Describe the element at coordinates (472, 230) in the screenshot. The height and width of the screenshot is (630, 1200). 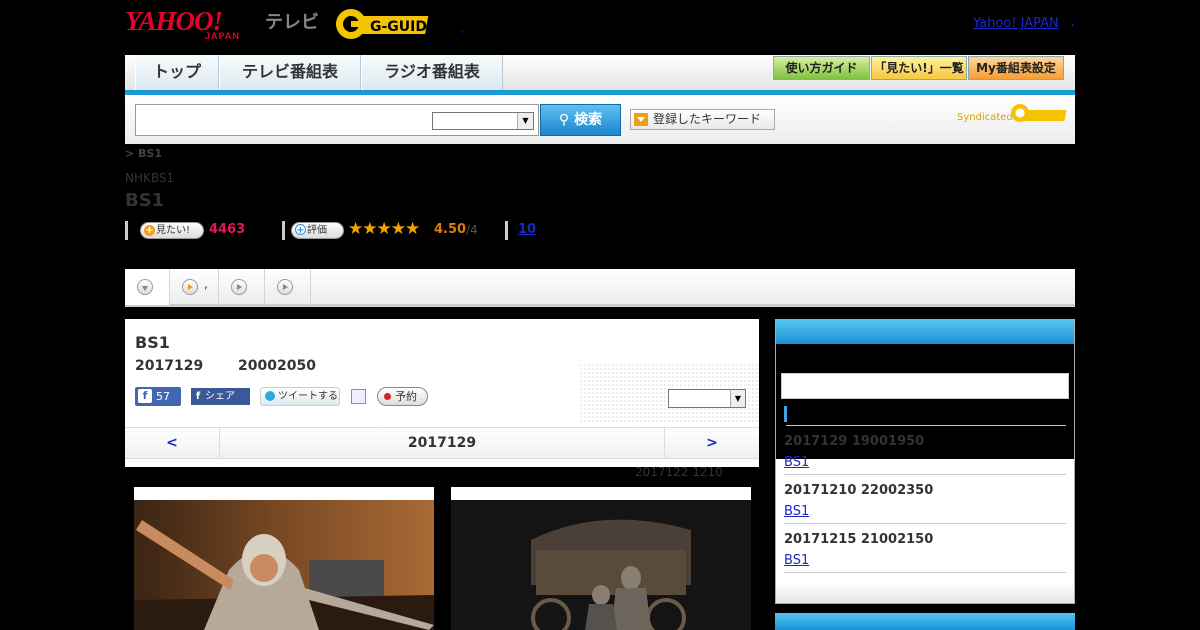
I see `rating-score-max: /4` at that location.